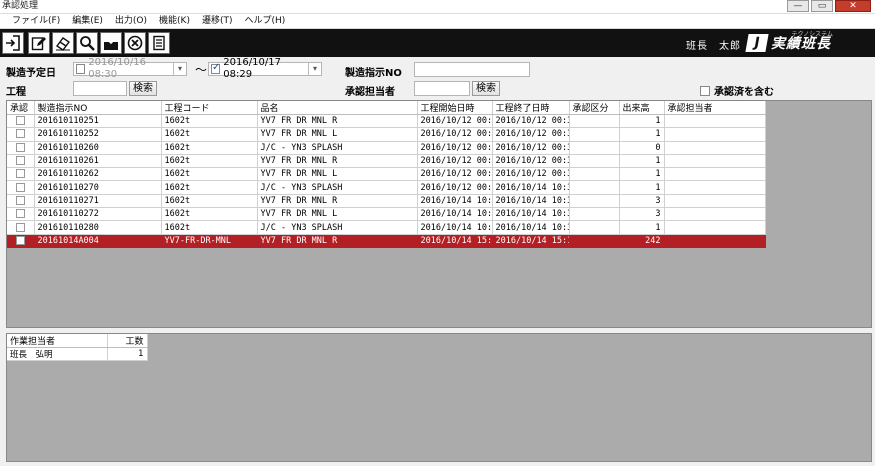  I want to click on col-end-time: 工程終了日時, so click(531, 108).